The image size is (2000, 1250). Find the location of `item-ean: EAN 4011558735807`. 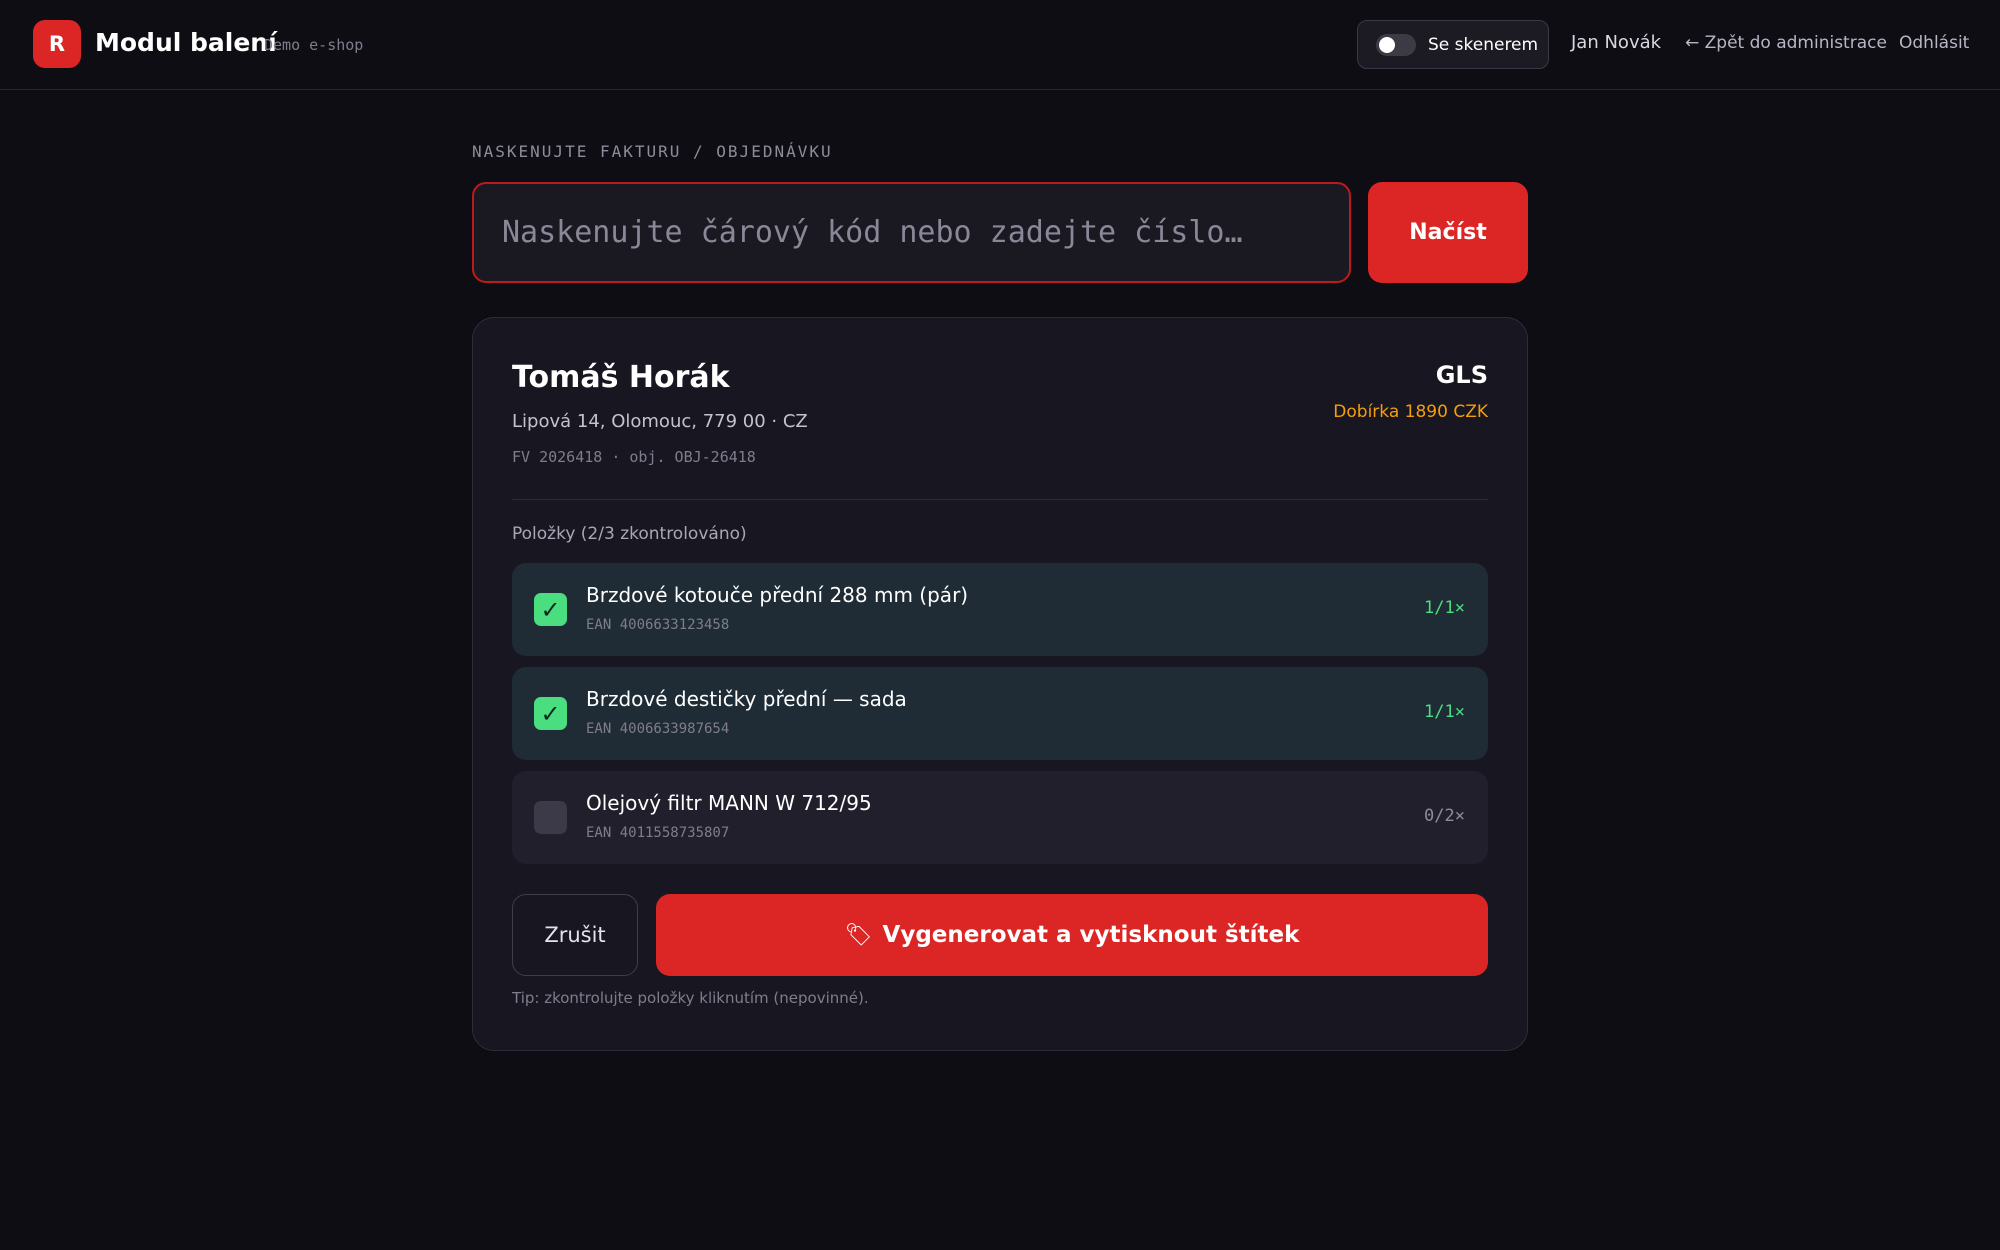

item-ean: EAN 4011558735807 is located at coordinates (658, 833).